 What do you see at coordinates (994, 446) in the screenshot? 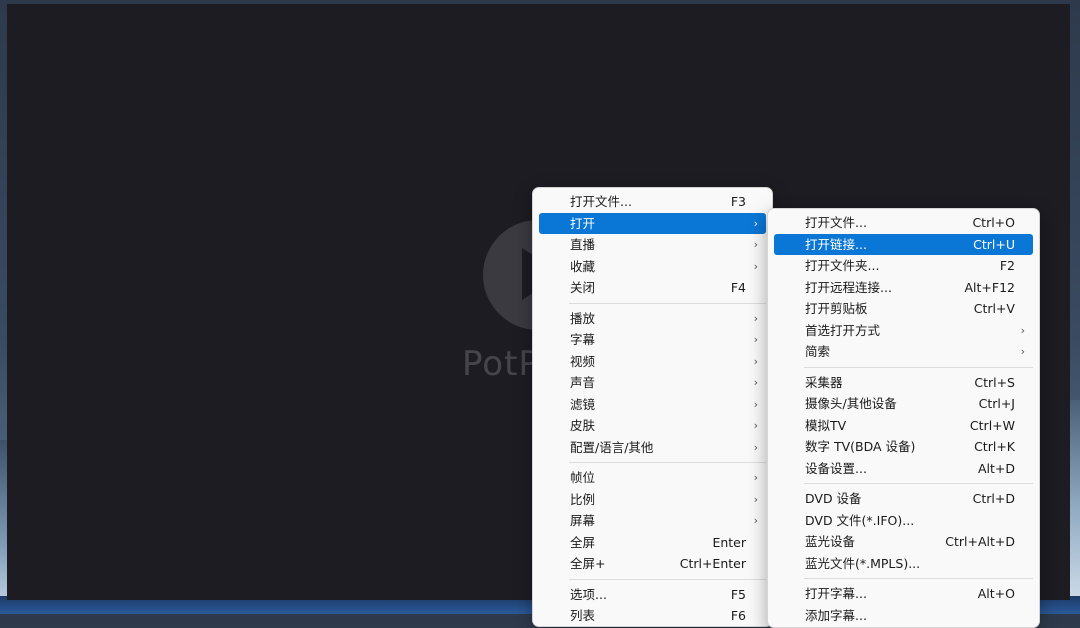
I see `menu-item-shortcut: Ctrl+K` at bounding box center [994, 446].